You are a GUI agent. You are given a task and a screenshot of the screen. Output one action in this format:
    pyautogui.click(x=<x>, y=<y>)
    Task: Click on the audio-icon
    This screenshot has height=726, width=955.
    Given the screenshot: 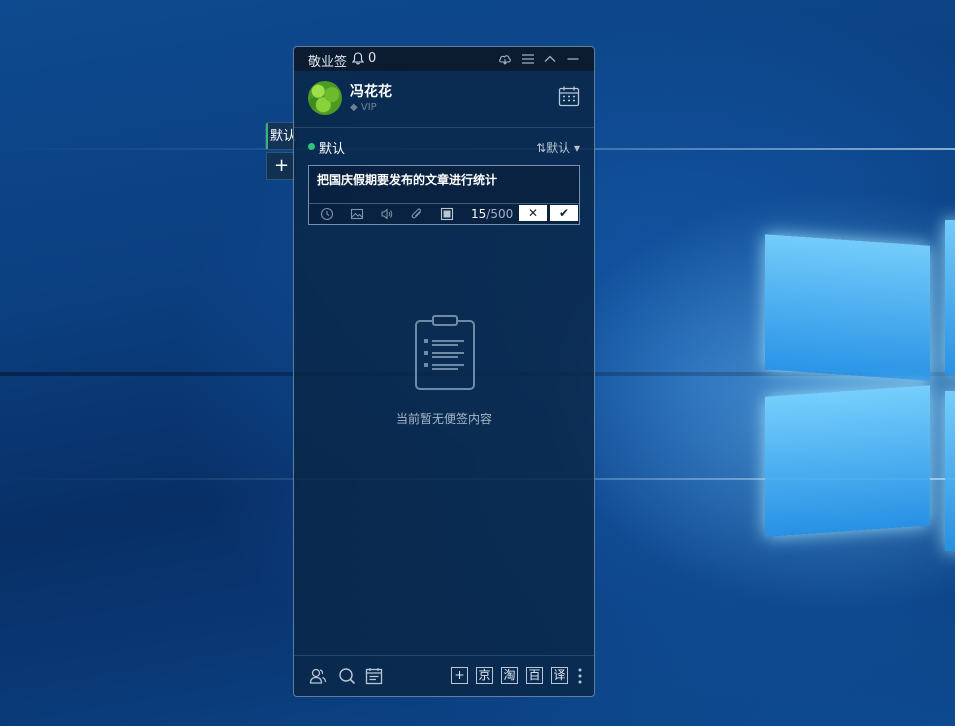 What is the action you would take?
    pyautogui.click(x=387, y=214)
    